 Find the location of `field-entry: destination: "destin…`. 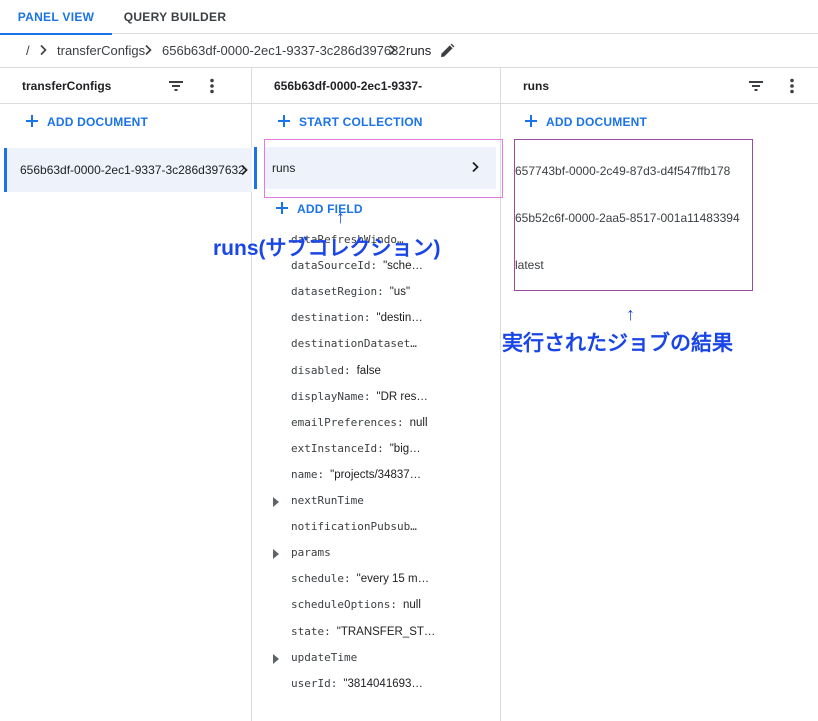

field-entry: destination: "destin… is located at coordinates (357, 317).